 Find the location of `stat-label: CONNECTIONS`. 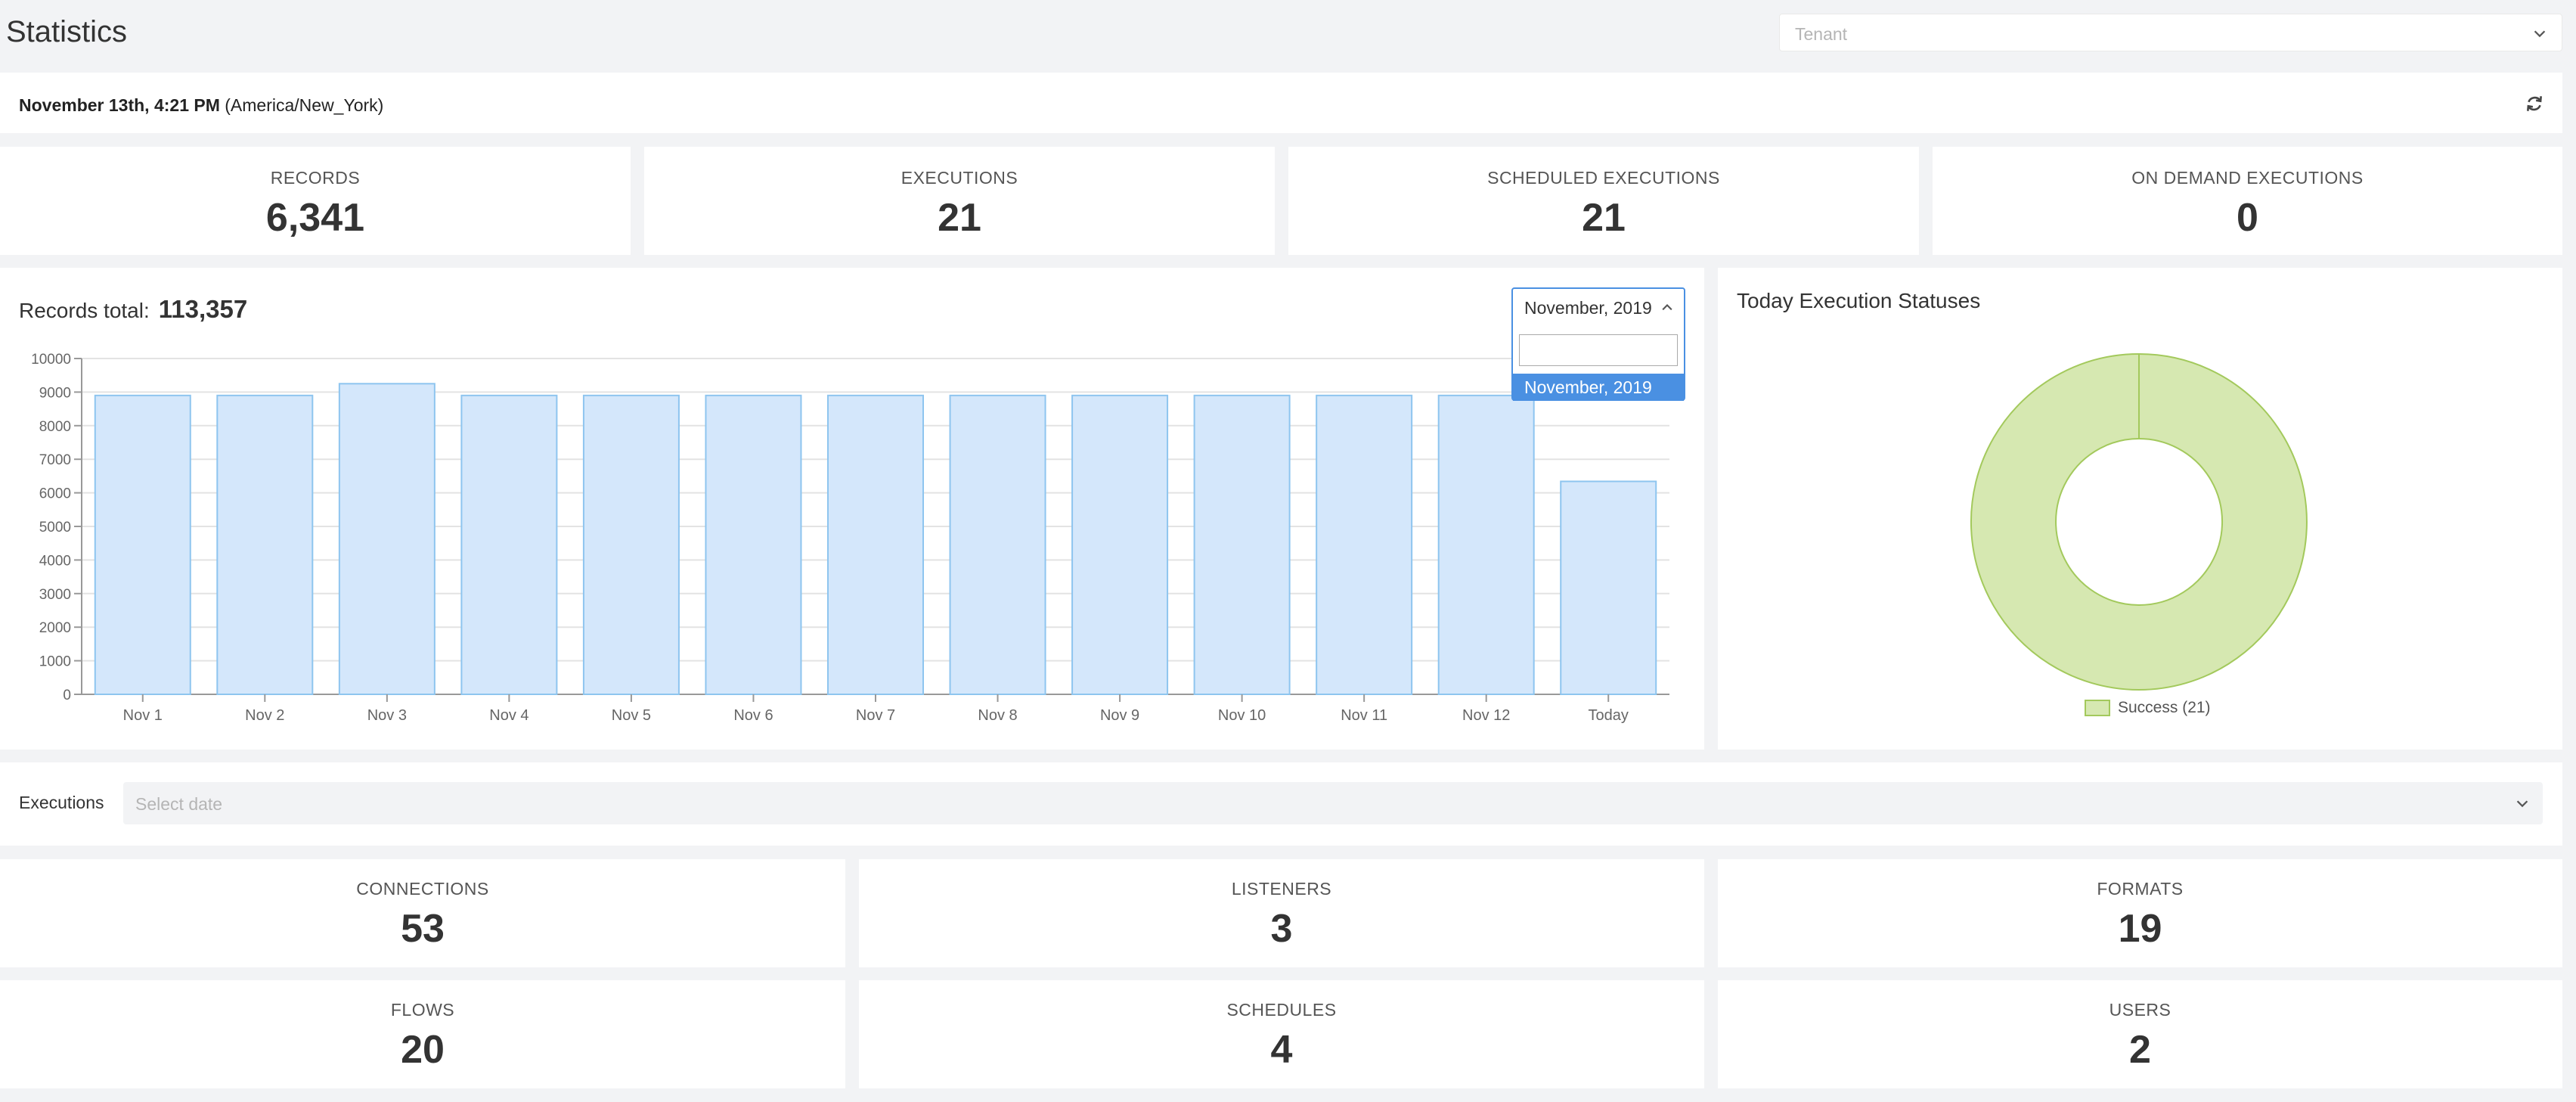

stat-label: CONNECTIONS is located at coordinates (422, 889).